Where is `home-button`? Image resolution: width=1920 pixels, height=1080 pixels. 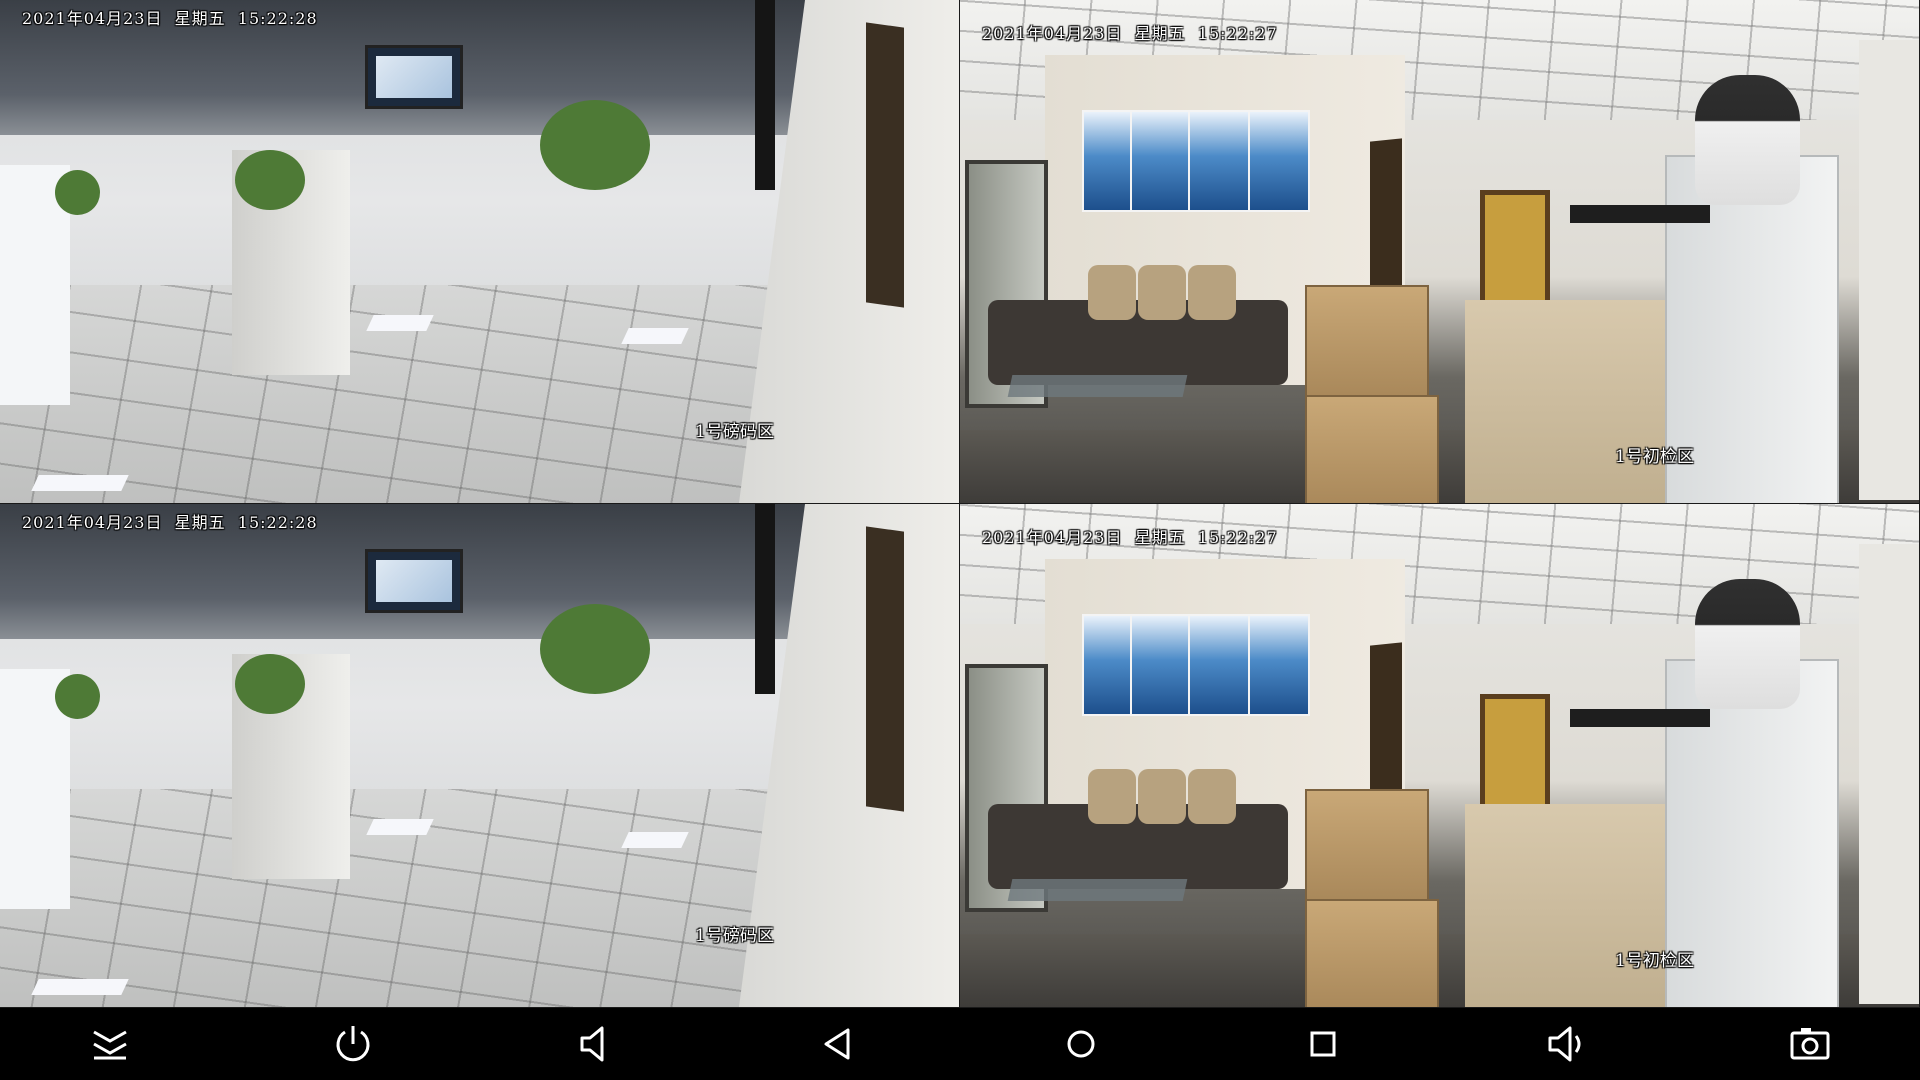 home-button is located at coordinates (1081, 1044).